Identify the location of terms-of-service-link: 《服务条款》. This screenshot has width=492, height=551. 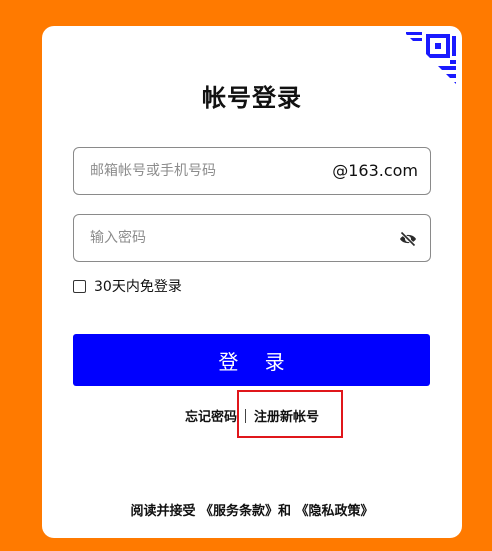
(239, 511).